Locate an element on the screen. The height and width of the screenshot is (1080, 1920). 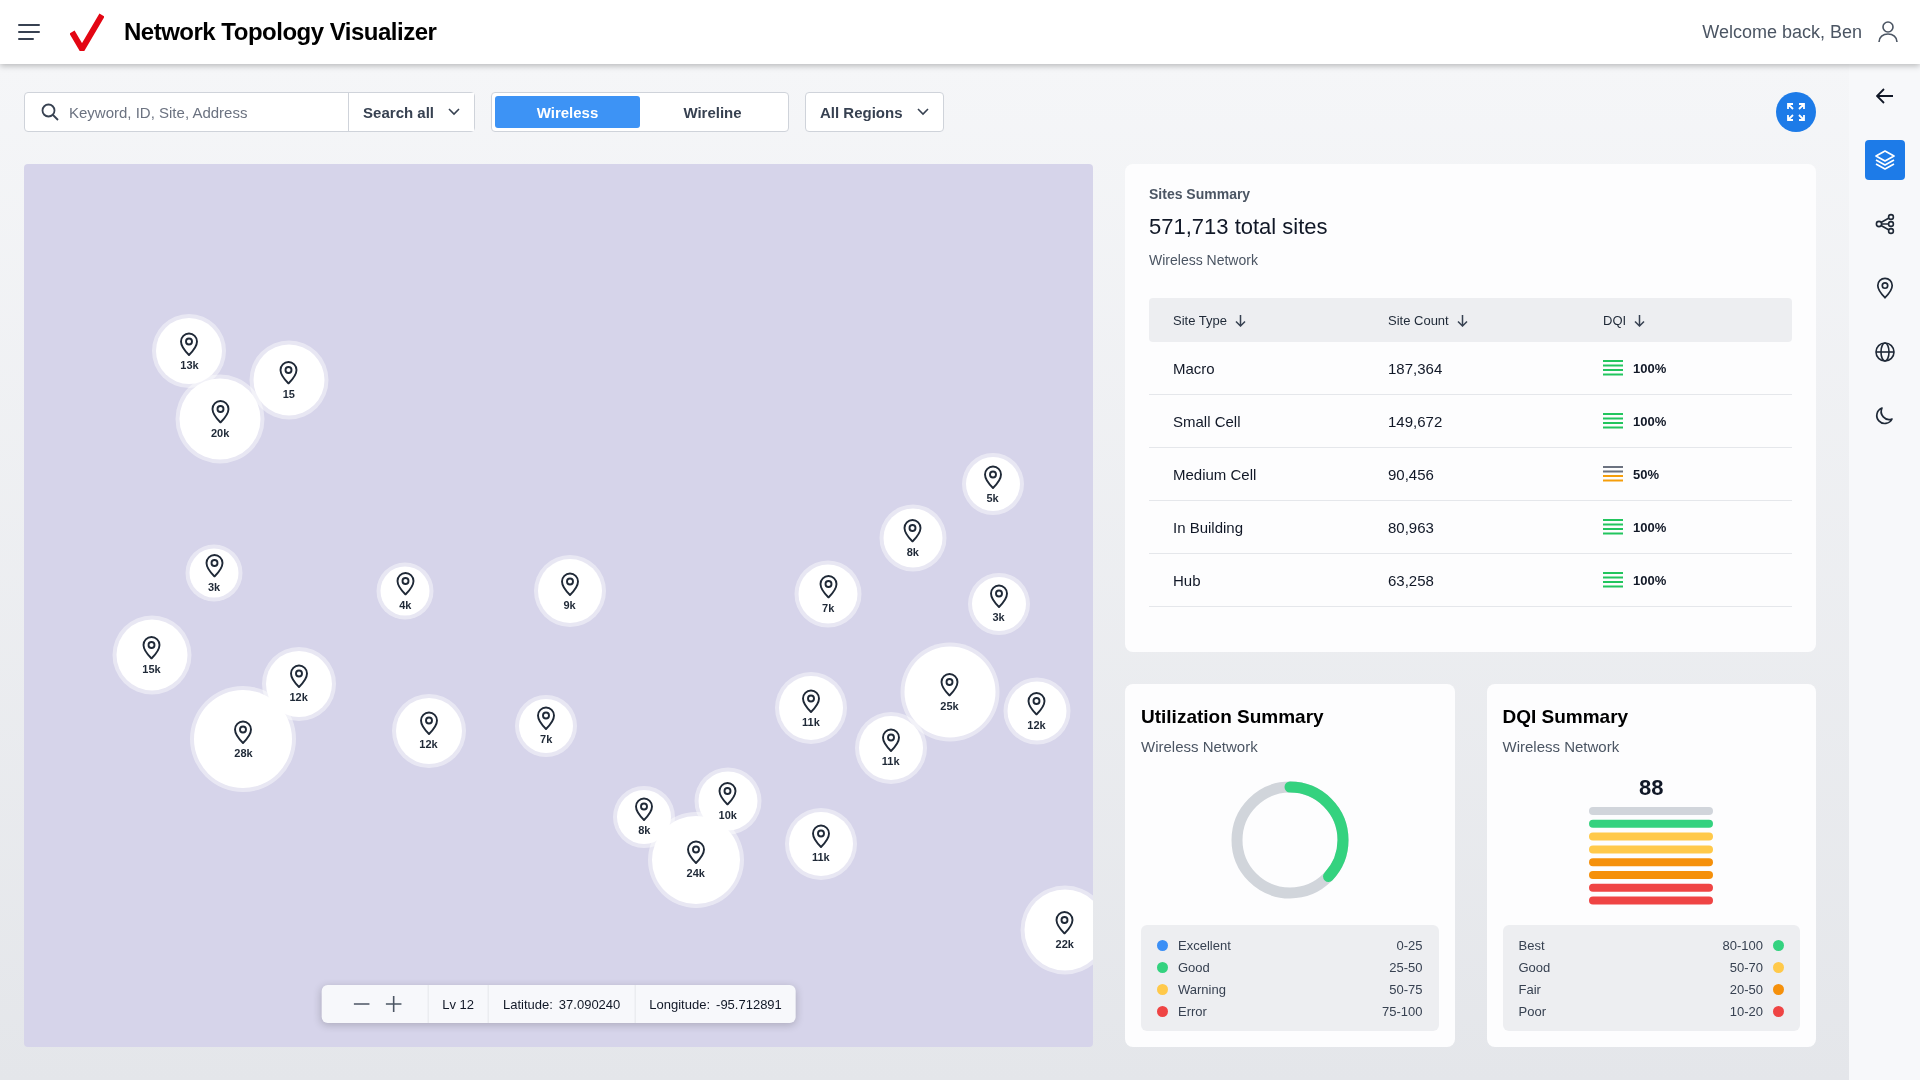
legend-range: 50-70 is located at coordinates (1746, 967).